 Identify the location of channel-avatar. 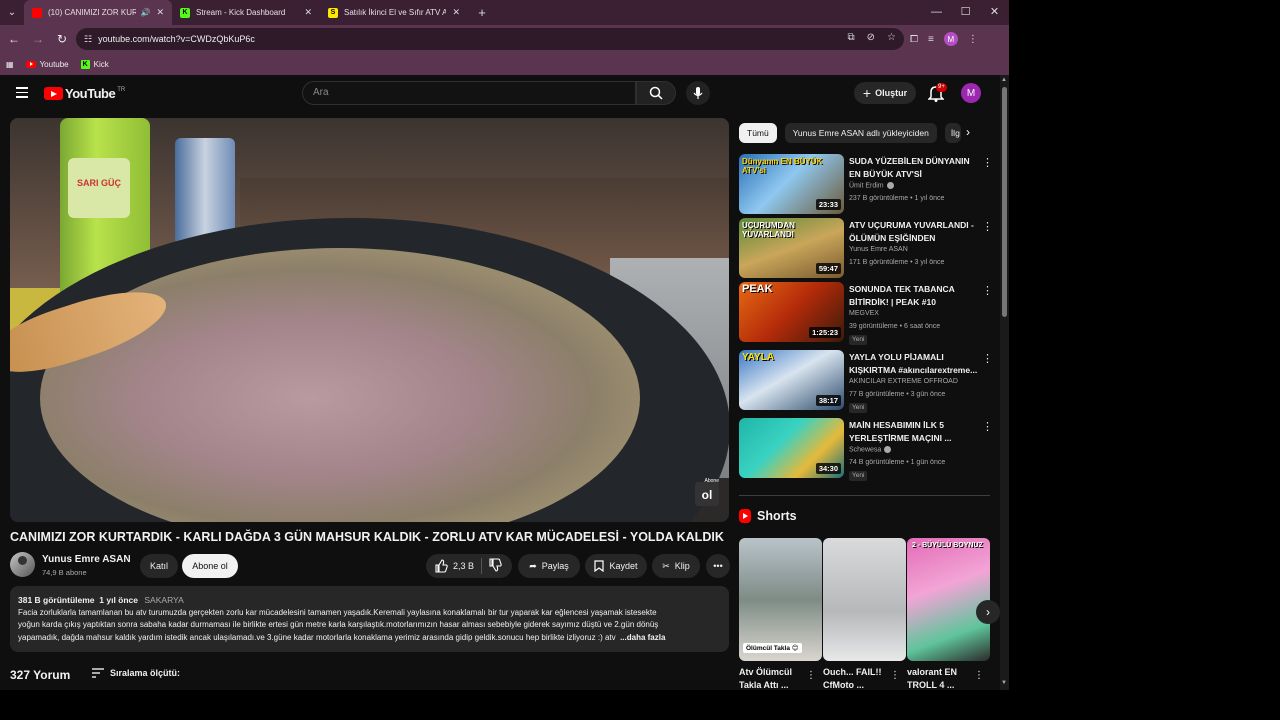
(22, 564).